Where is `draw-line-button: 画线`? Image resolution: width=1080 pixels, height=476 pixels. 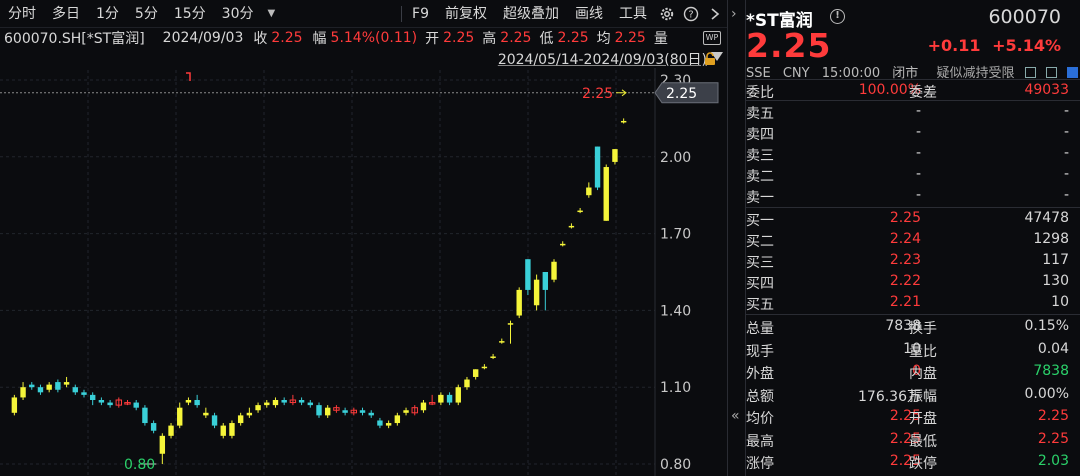 draw-line-button: 画线 is located at coordinates (589, 14).